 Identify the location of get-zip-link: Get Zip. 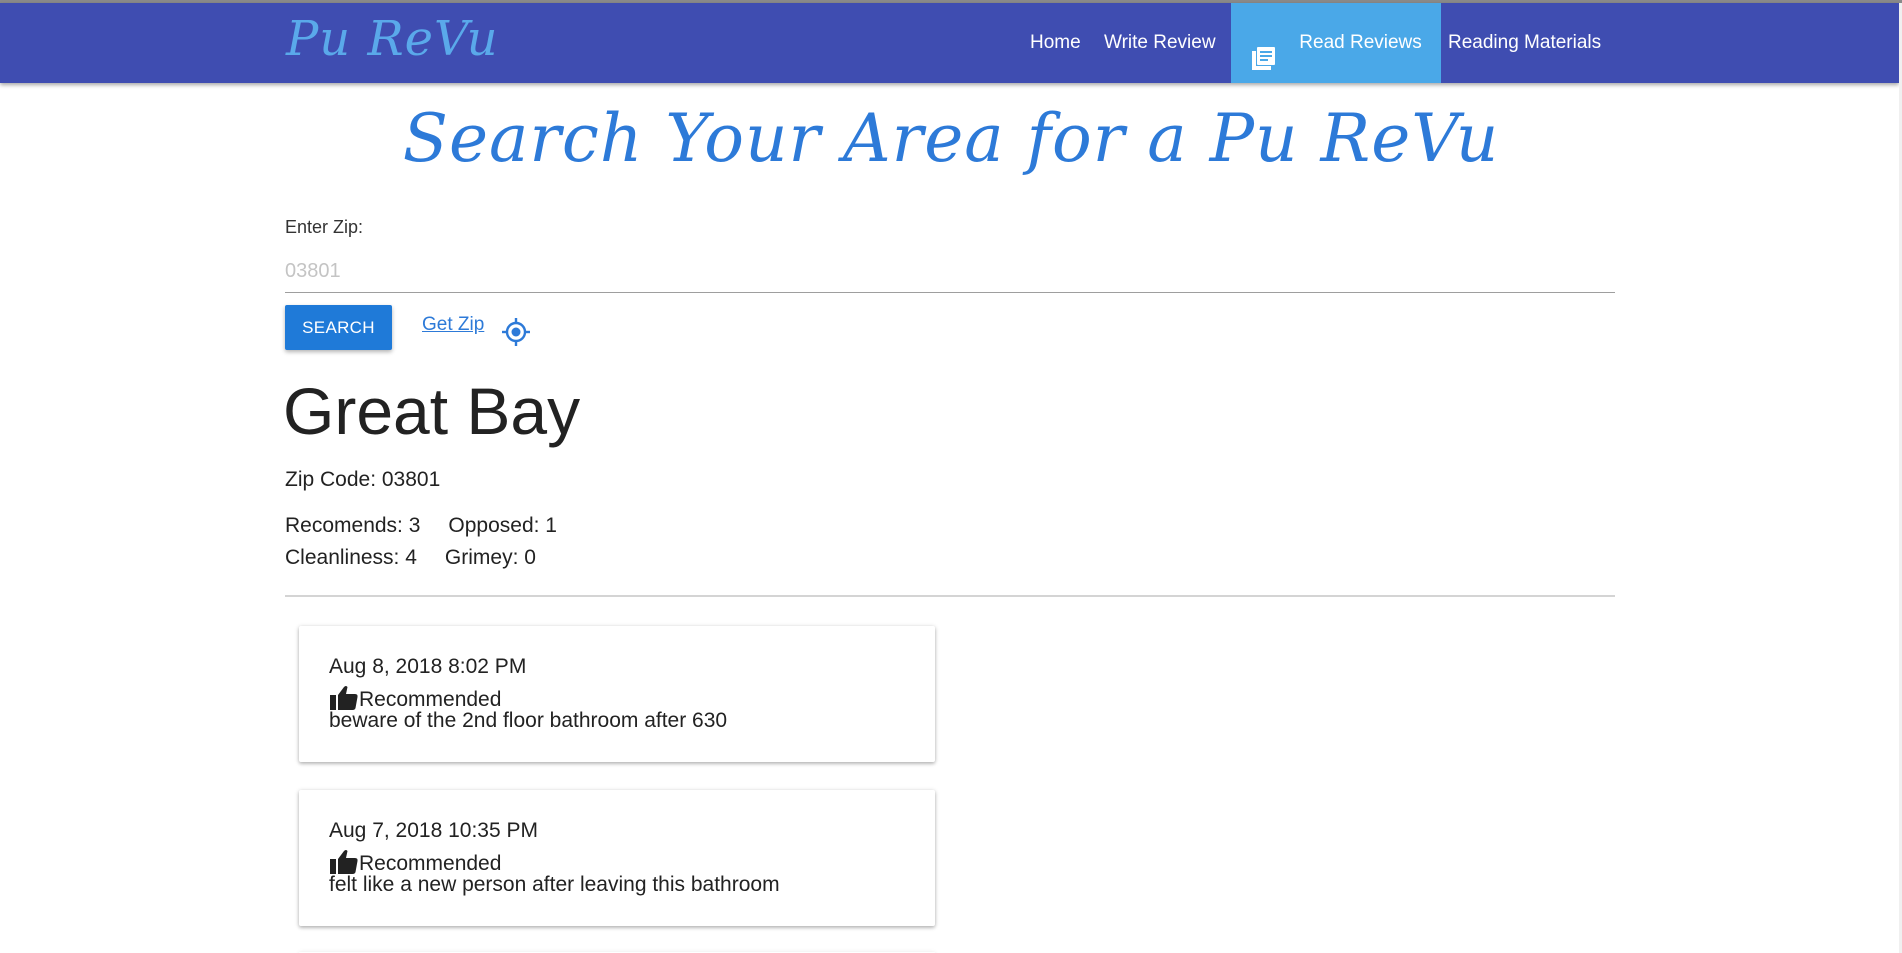
(453, 325).